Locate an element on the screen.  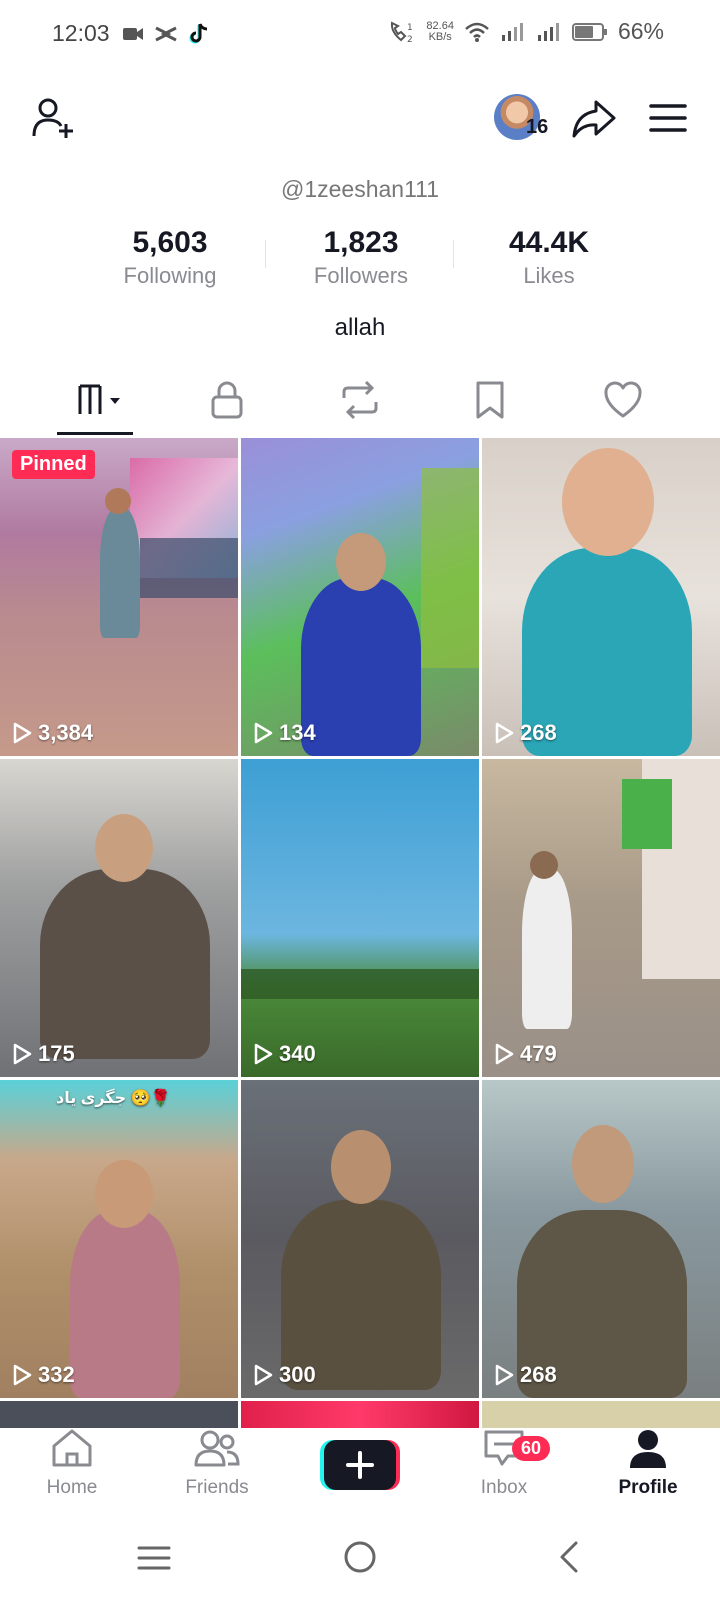
status-right: 12 82.64 KB/s 66% is located at coordinates (526, 31).